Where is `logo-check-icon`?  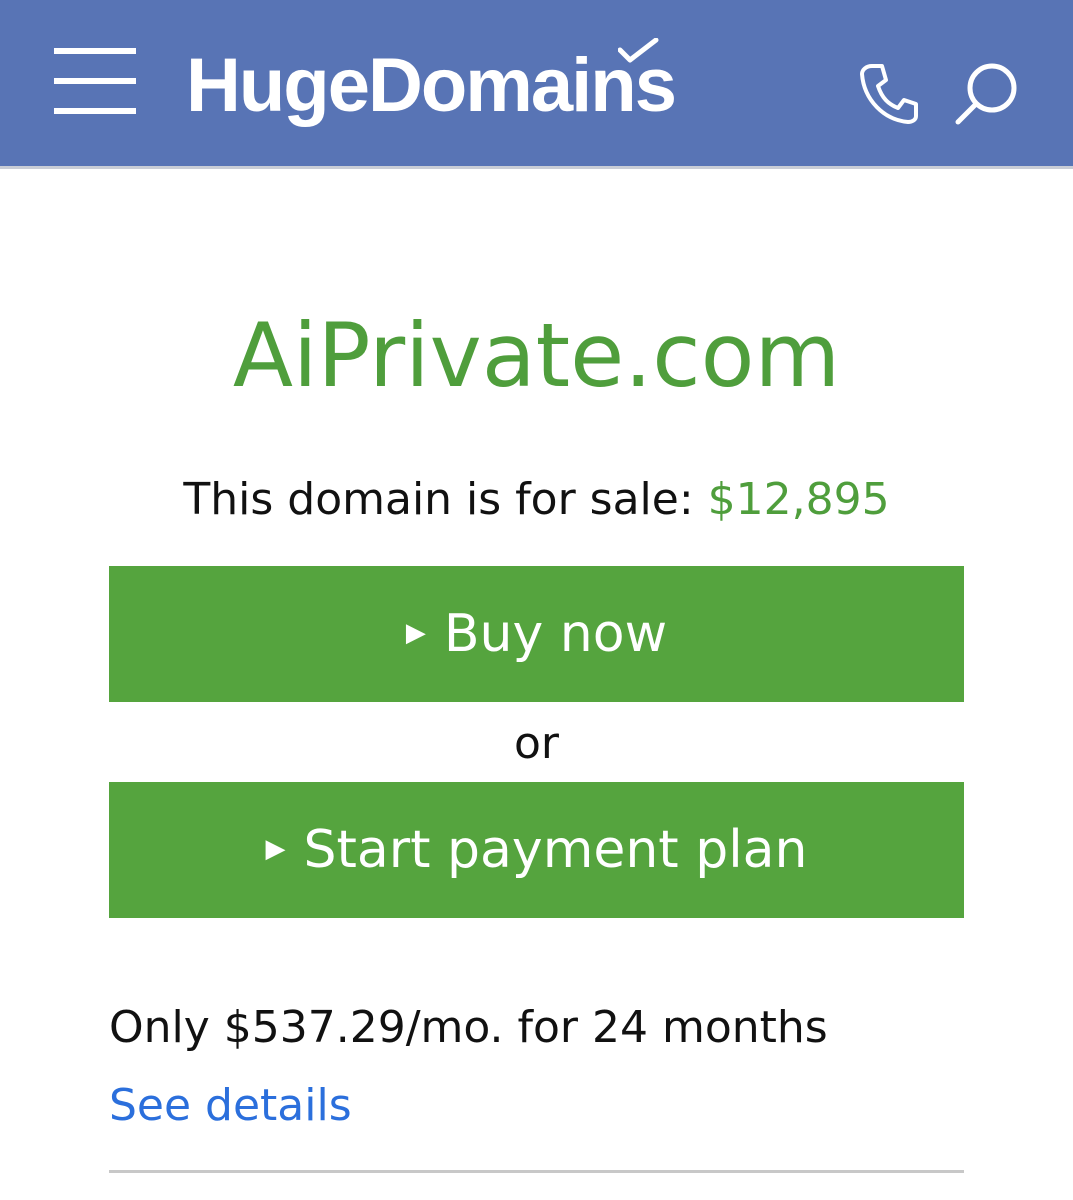 logo-check-icon is located at coordinates (638, 50).